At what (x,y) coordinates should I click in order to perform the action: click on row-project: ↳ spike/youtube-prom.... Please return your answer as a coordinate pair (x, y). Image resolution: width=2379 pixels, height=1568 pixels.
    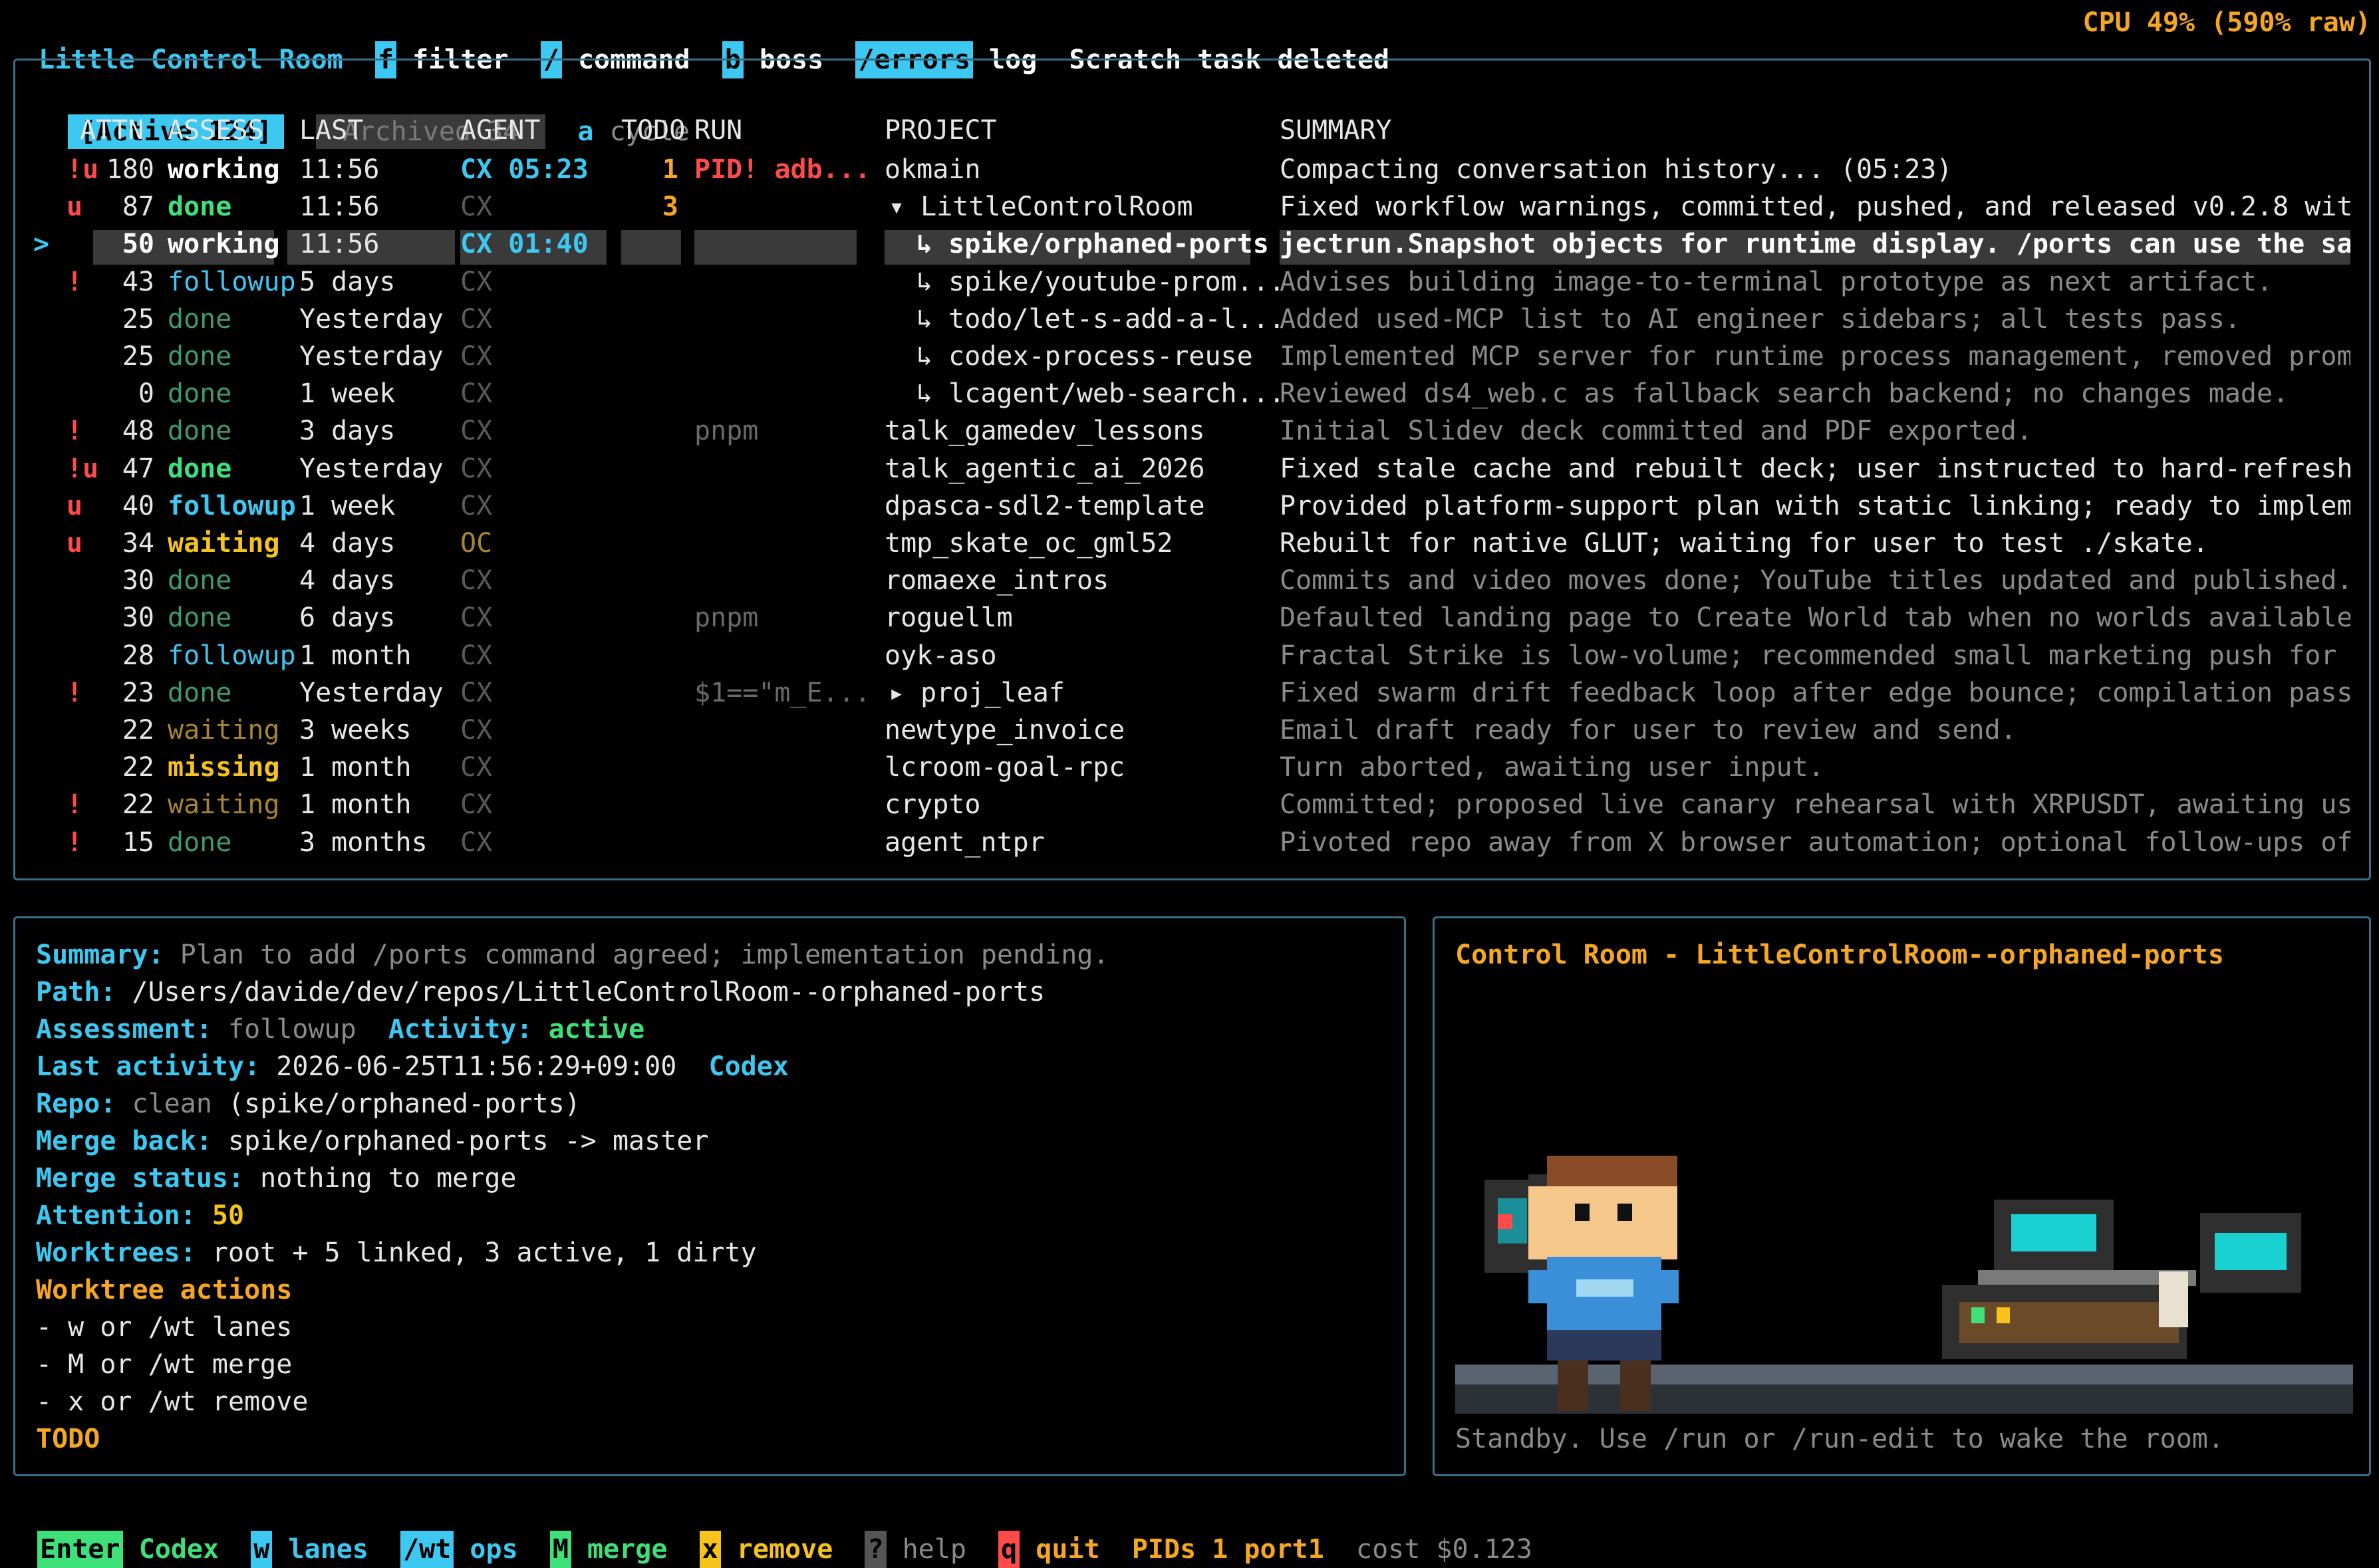
    Looking at the image, I should click on (1100, 282).